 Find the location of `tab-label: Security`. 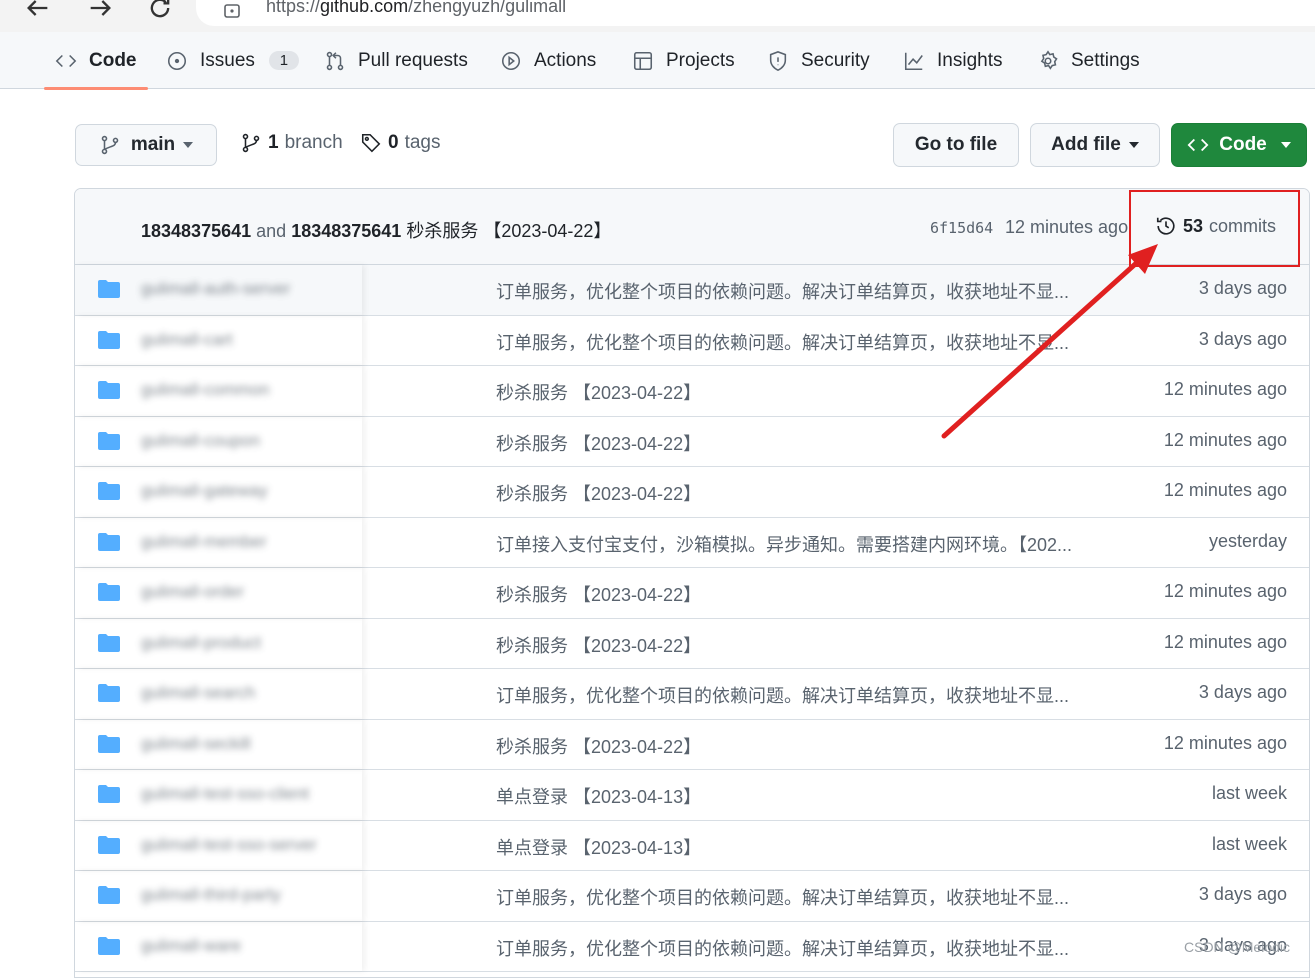

tab-label: Security is located at coordinates (835, 60).